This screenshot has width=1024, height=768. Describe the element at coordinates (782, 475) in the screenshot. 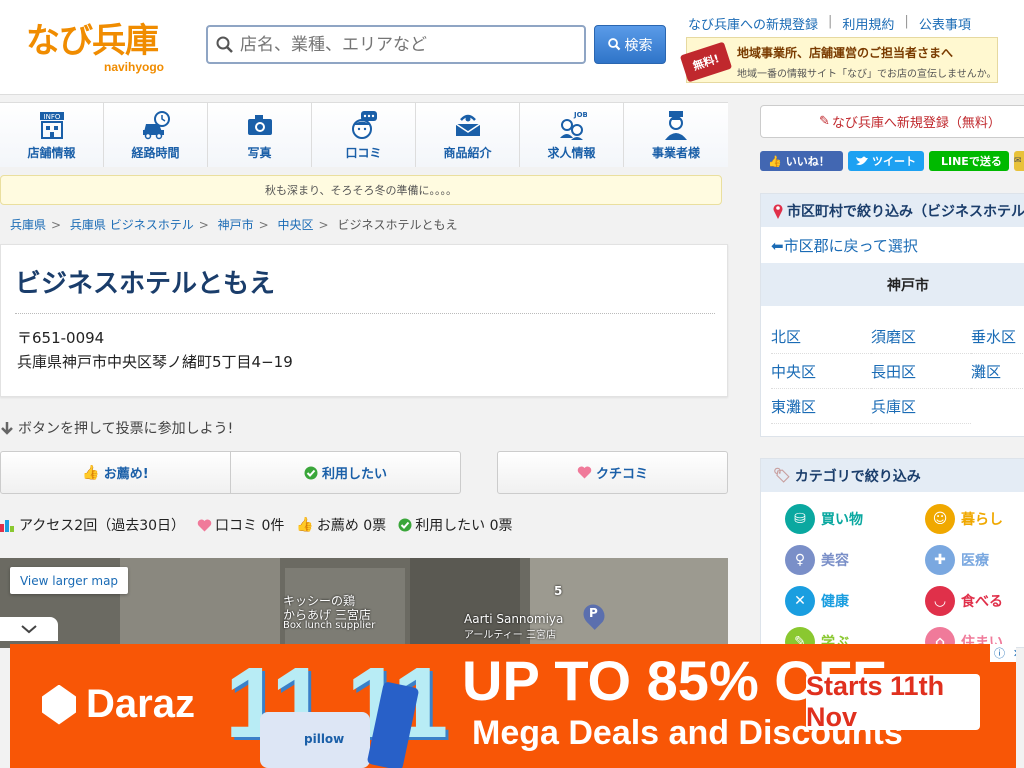

I see `tag-icon: 🏷` at that location.